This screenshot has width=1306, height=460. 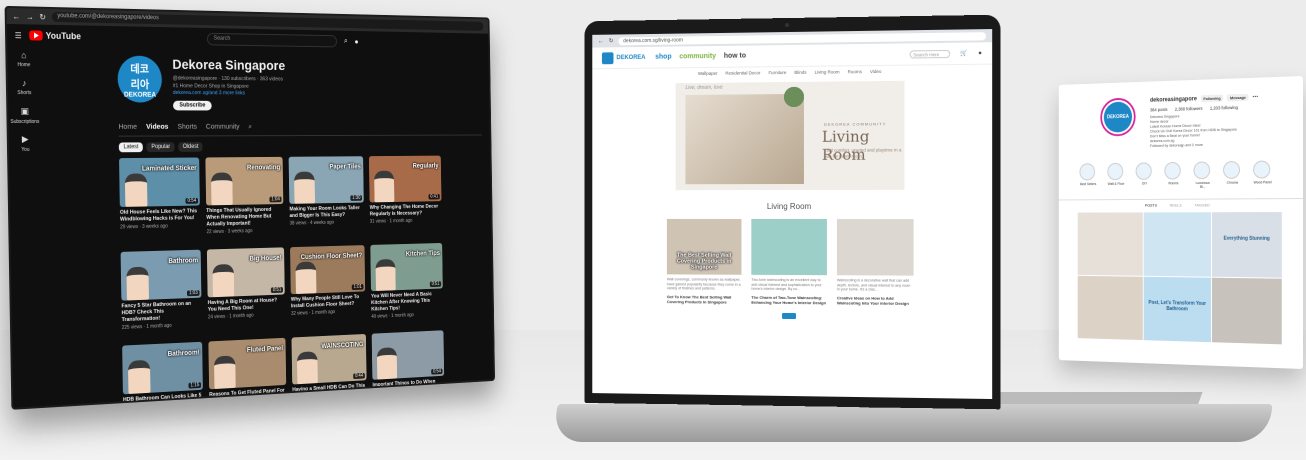 What do you see at coordinates (980, 53) in the screenshot?
I see `user-icon: ●` at bounding box center [980, 53].